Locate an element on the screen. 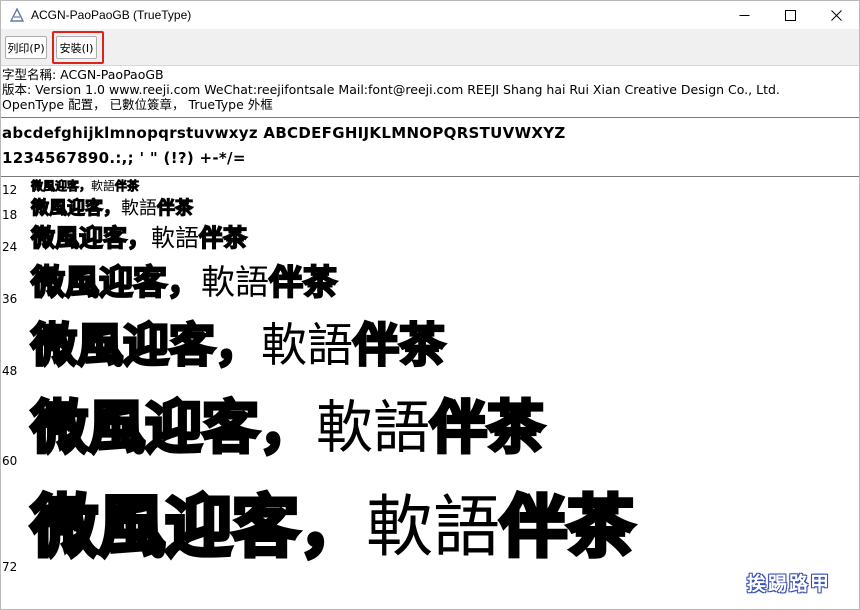  watermark: 挨踢路甲 is located at coordinates (788, 584).